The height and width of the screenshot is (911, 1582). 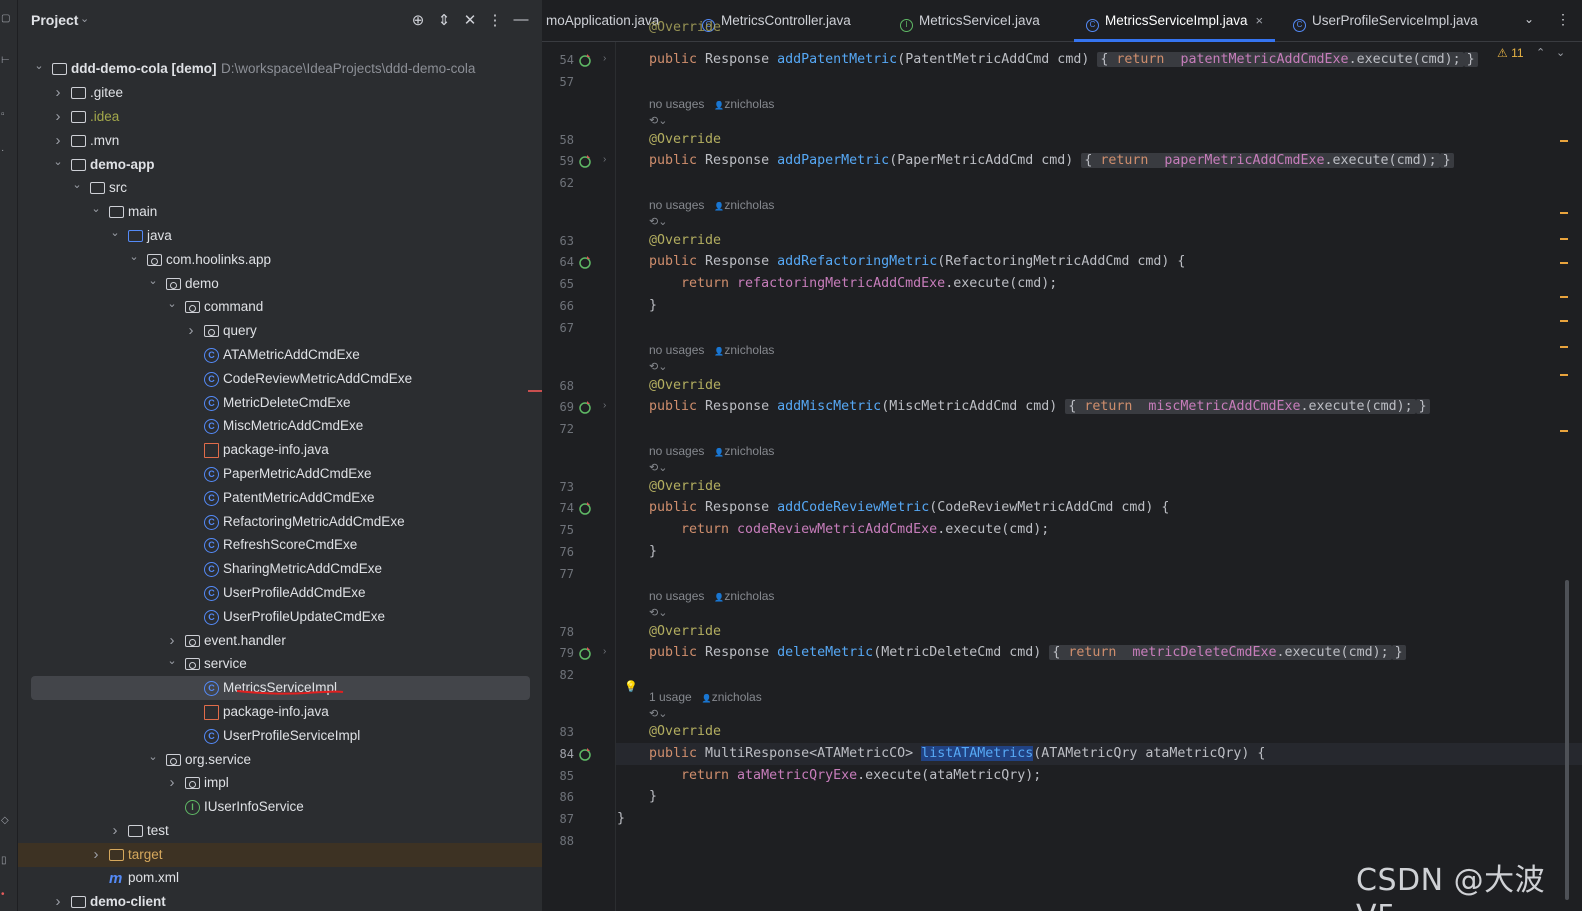 What do you see at coordinates (280, 522) in the screenshot?
I see `tree-item: C RefactoringMetricAddCmdExe` at bounding box center [280, 522].